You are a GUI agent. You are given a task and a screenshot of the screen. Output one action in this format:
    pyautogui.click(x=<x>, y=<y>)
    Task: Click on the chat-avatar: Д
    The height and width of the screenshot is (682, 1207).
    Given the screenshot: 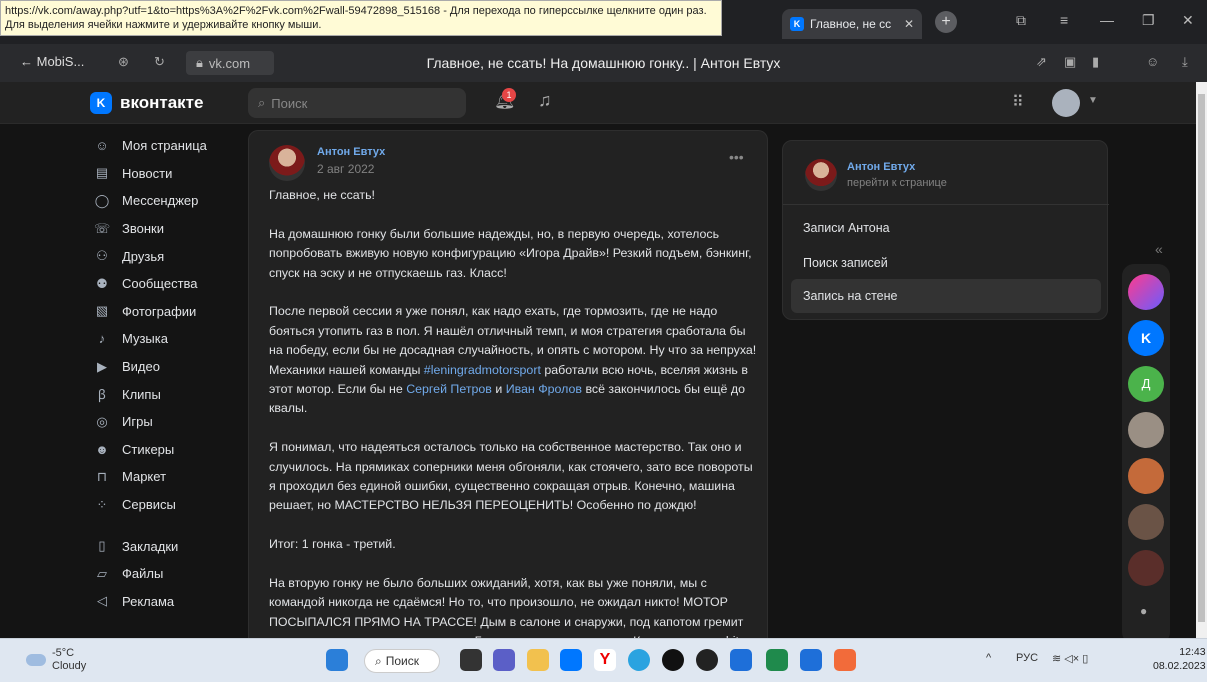 What is the action you would take?
    pyautogui.click(x=1146, y=384)
    